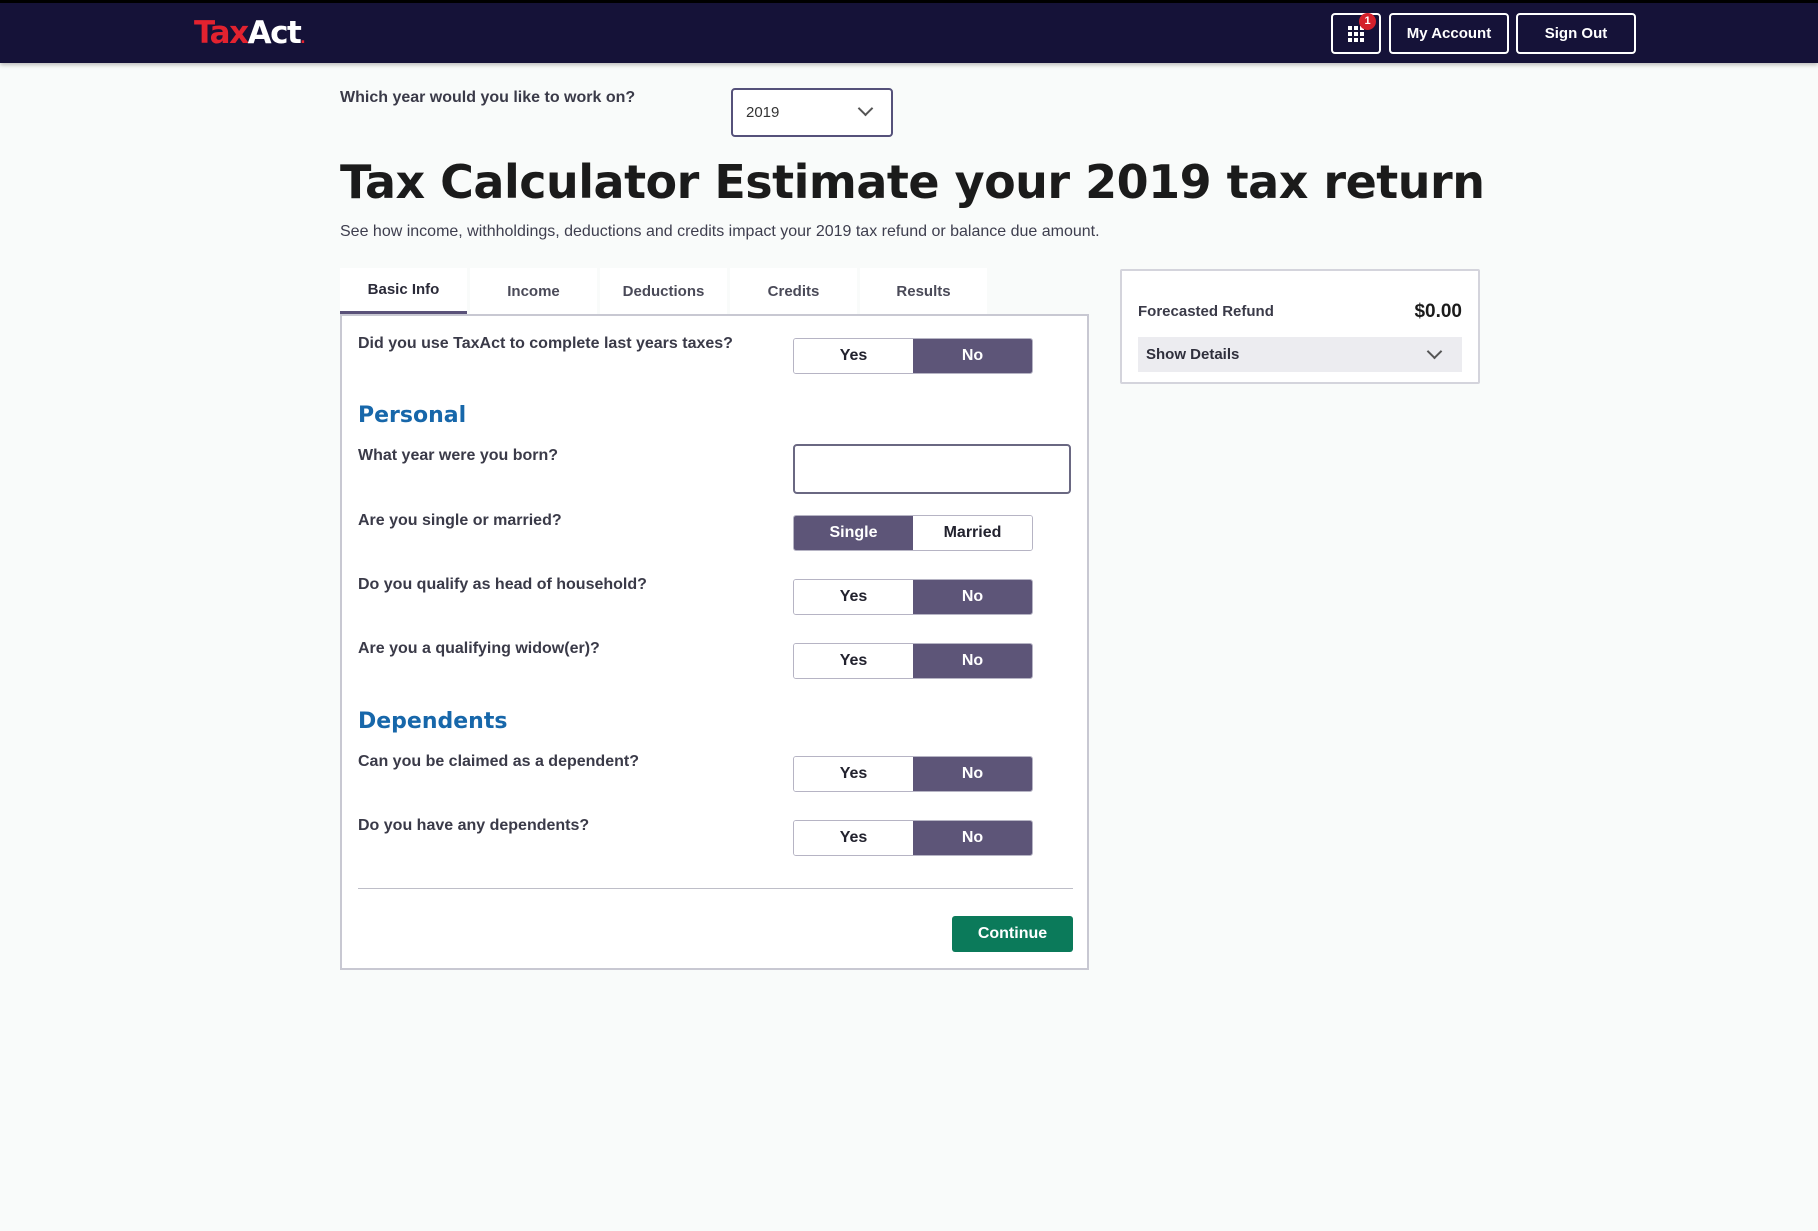 The image size is (1818, 1231). I want to click on top-nav-bar: TaxAct. 1 My Account Sign Out, so click(909, 31).